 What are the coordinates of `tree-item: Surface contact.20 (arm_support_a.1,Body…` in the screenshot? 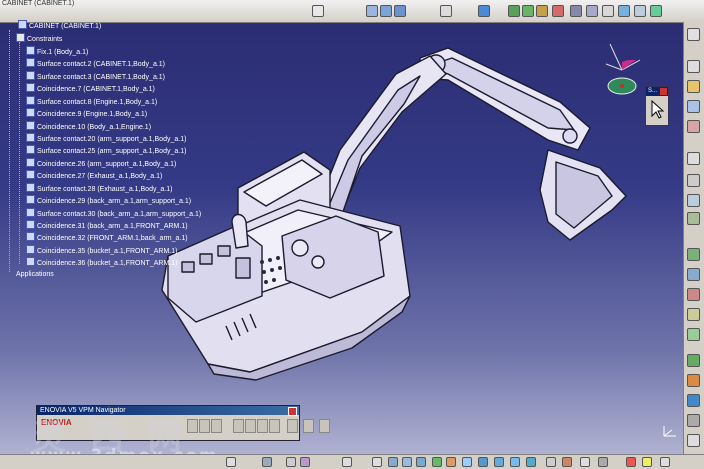 It's located at (106, 138).